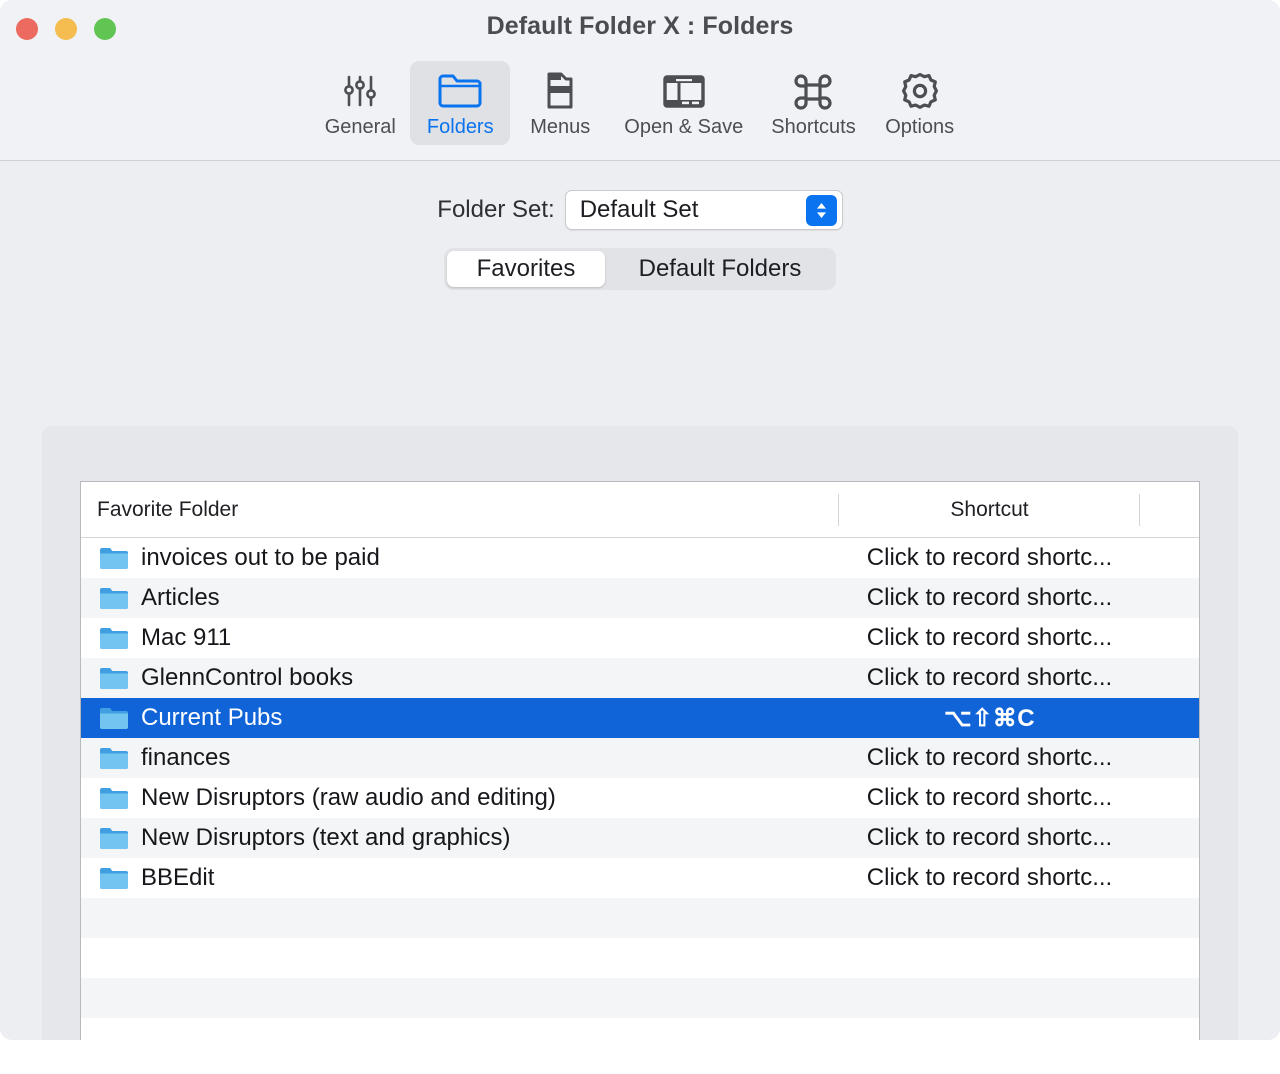 The width and height of the screenshot is (1280, 1074). Describe the element at coordinates (720, 269) in the screenshot. I see `tab-default-folders: Default Folders` at that location.